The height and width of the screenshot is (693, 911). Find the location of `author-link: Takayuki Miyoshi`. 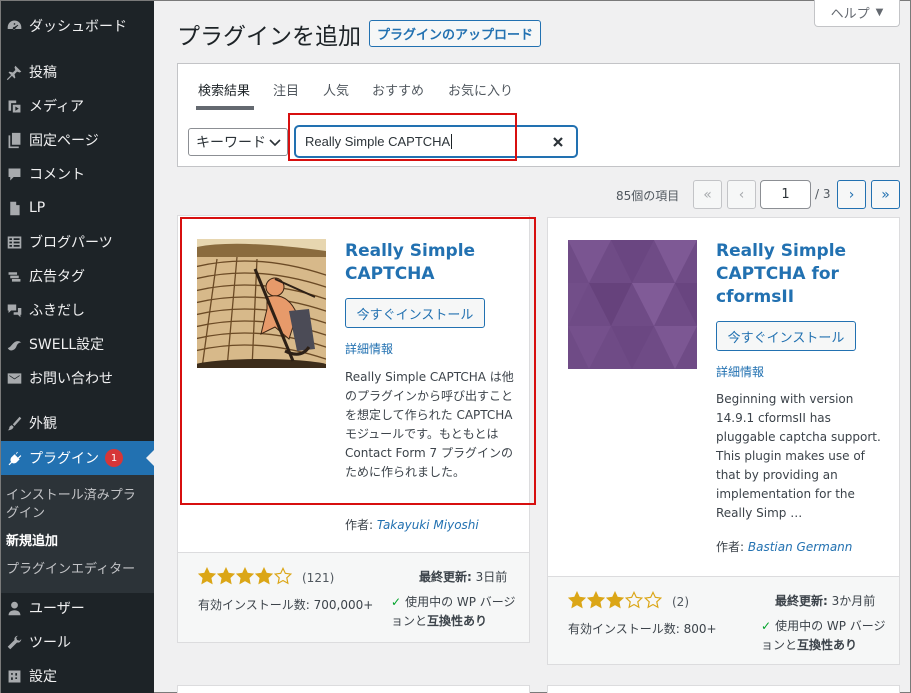

author-link: Takayuki Miyoshi is located at coordinates (428, 525).